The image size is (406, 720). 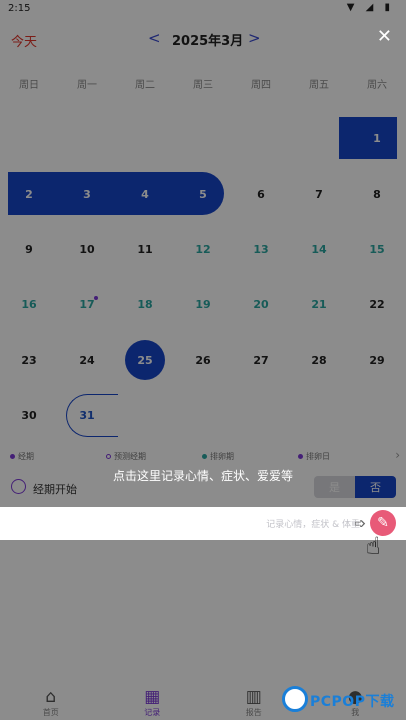 I want to click on pointing-hand-icon: ☝, so click(x=373, y=546).